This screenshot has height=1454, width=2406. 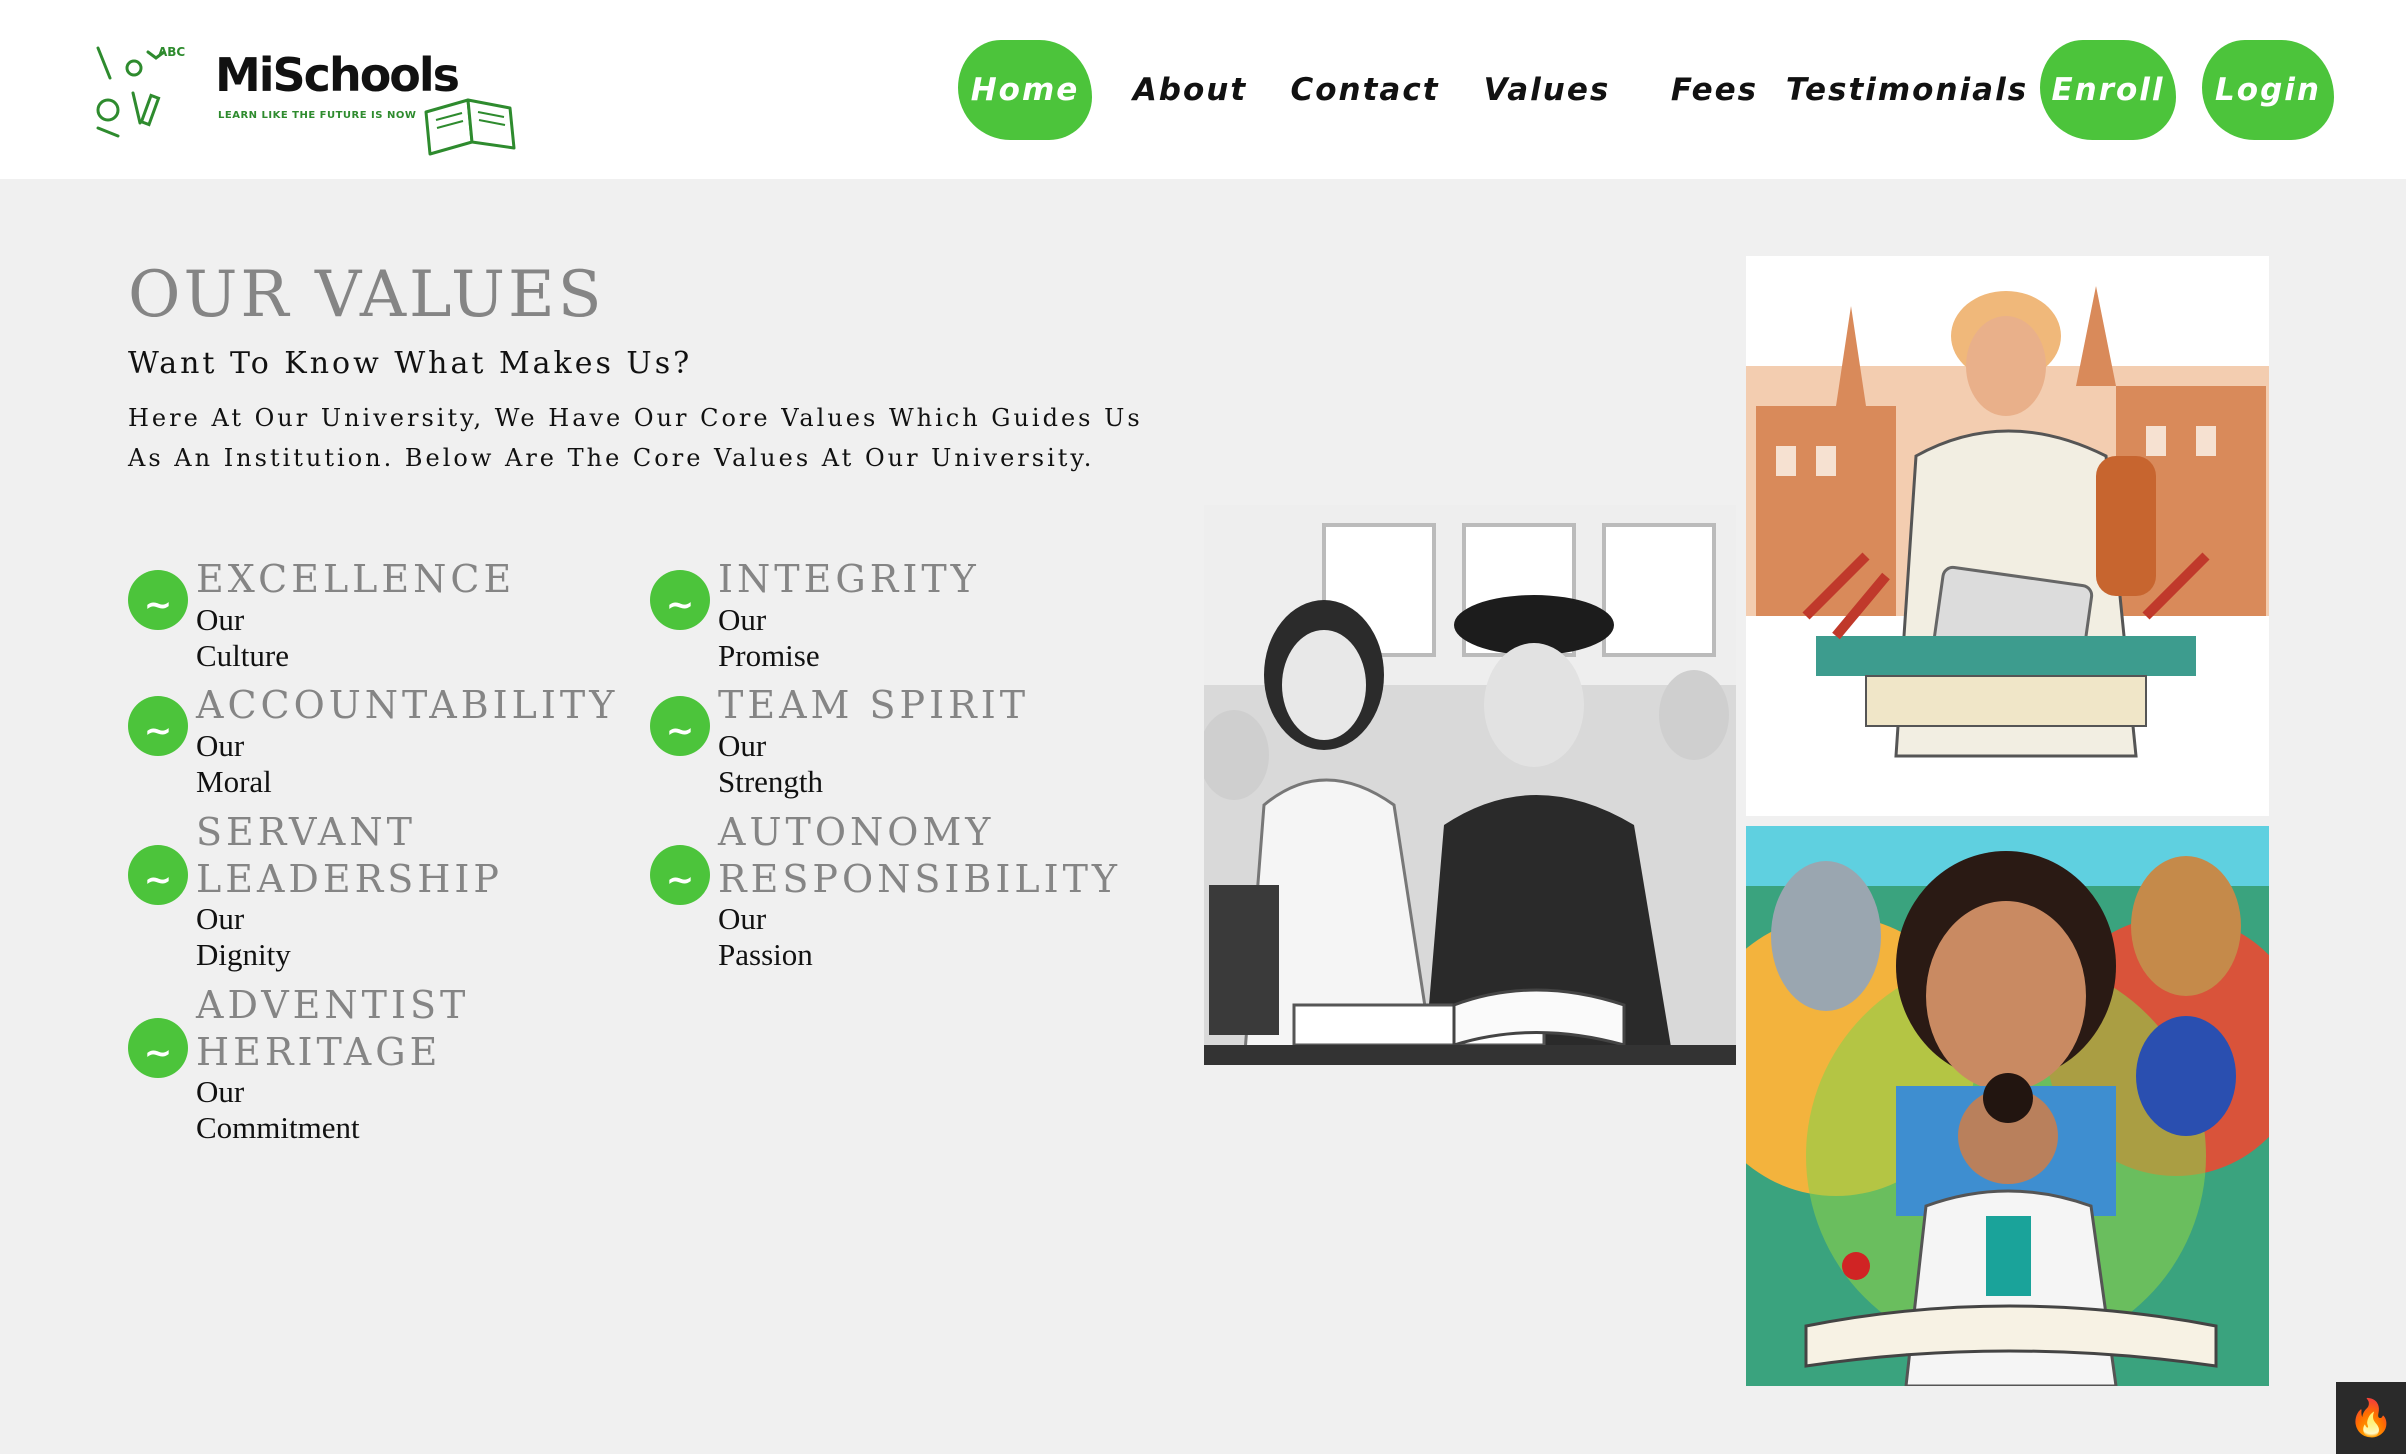 I want to click on value-name: EXCELLENCE, so click(x=356, y=579).